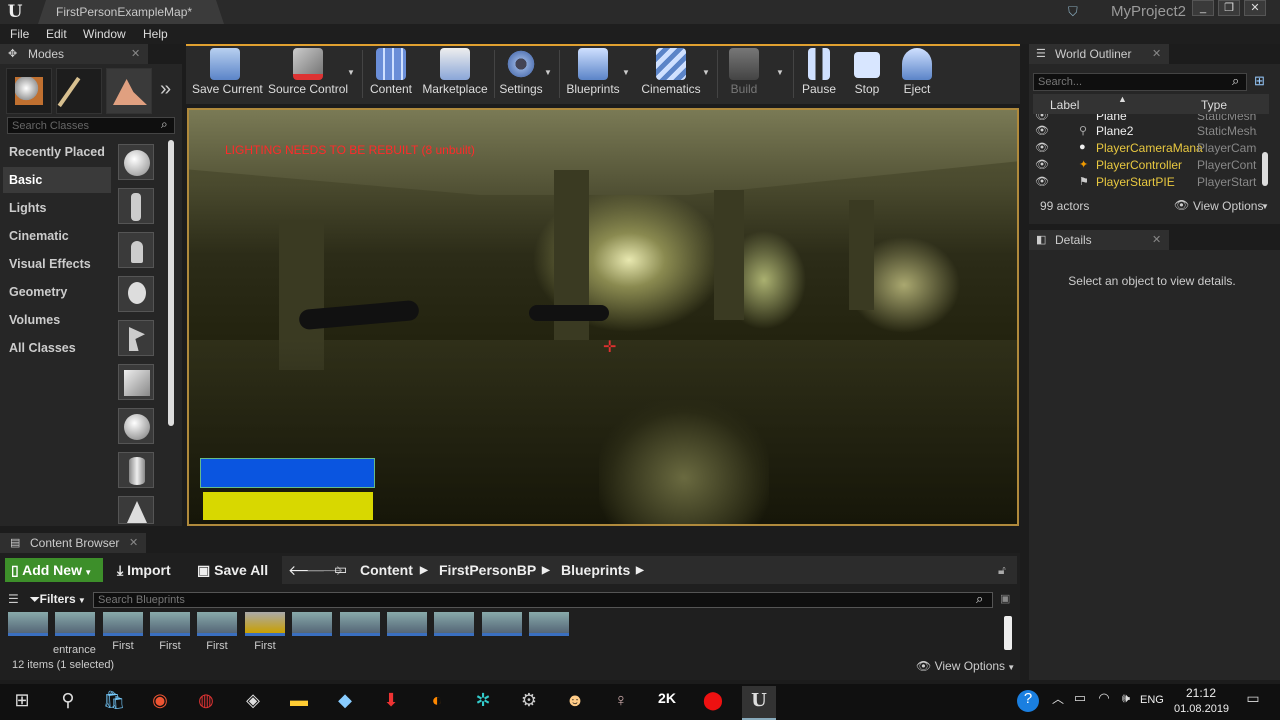  Describe the element at coordinates (1229, 8) in the screenshot. I see `maximize-button: ❐` at that location.